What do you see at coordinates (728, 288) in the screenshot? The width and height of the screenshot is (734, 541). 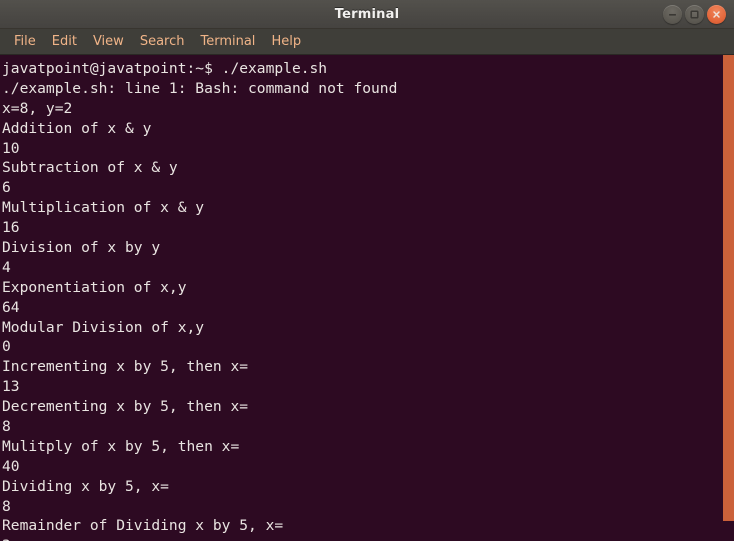 I see `scrollbar-thumb` at bounding box center [728, 288].